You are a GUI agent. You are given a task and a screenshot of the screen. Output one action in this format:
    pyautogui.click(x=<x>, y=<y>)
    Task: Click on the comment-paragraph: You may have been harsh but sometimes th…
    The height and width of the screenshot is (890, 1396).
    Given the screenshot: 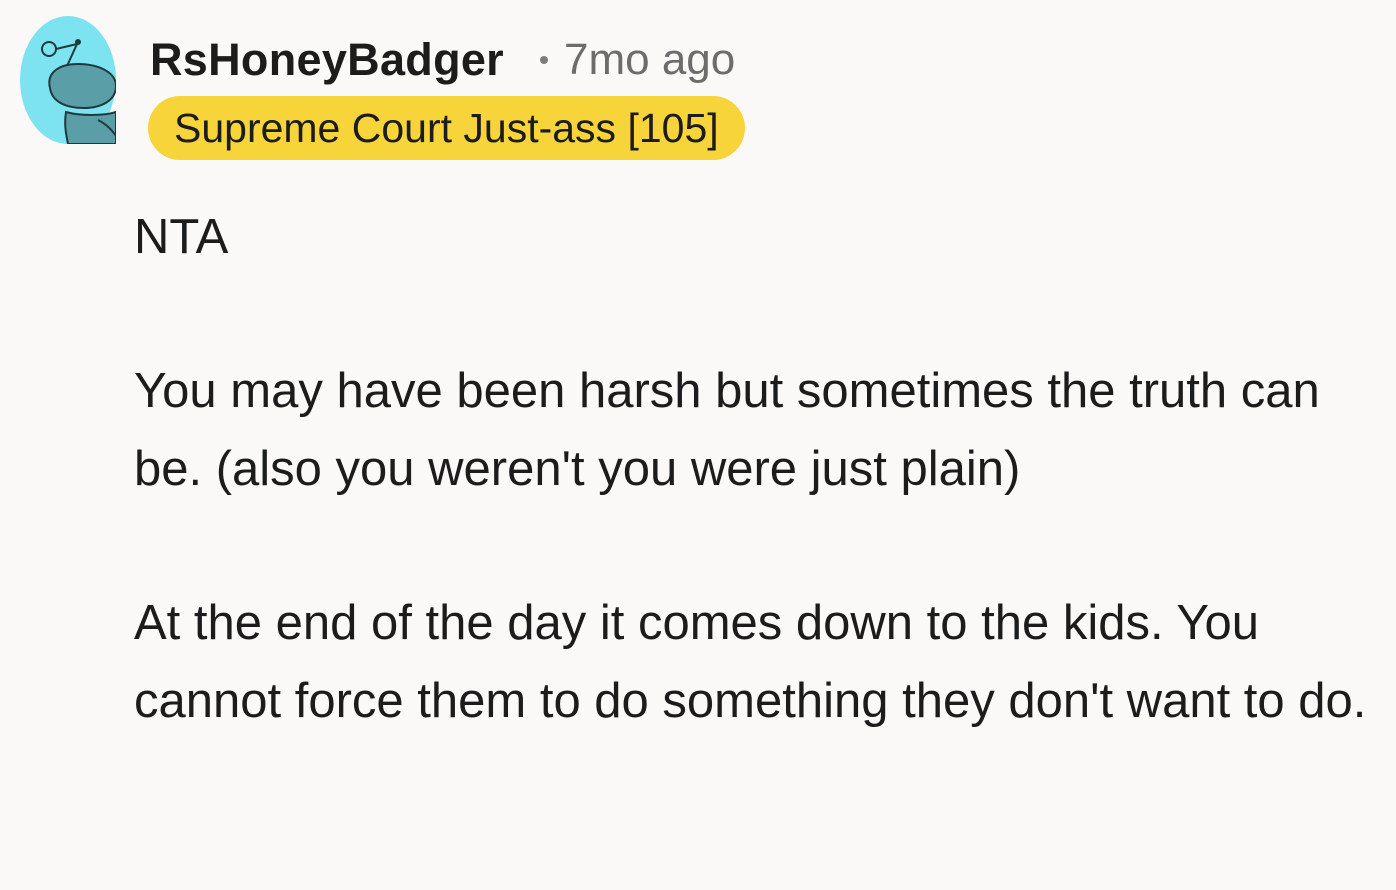 What is the action you would take?
    pyautogui.click(x=727, y=430)
    